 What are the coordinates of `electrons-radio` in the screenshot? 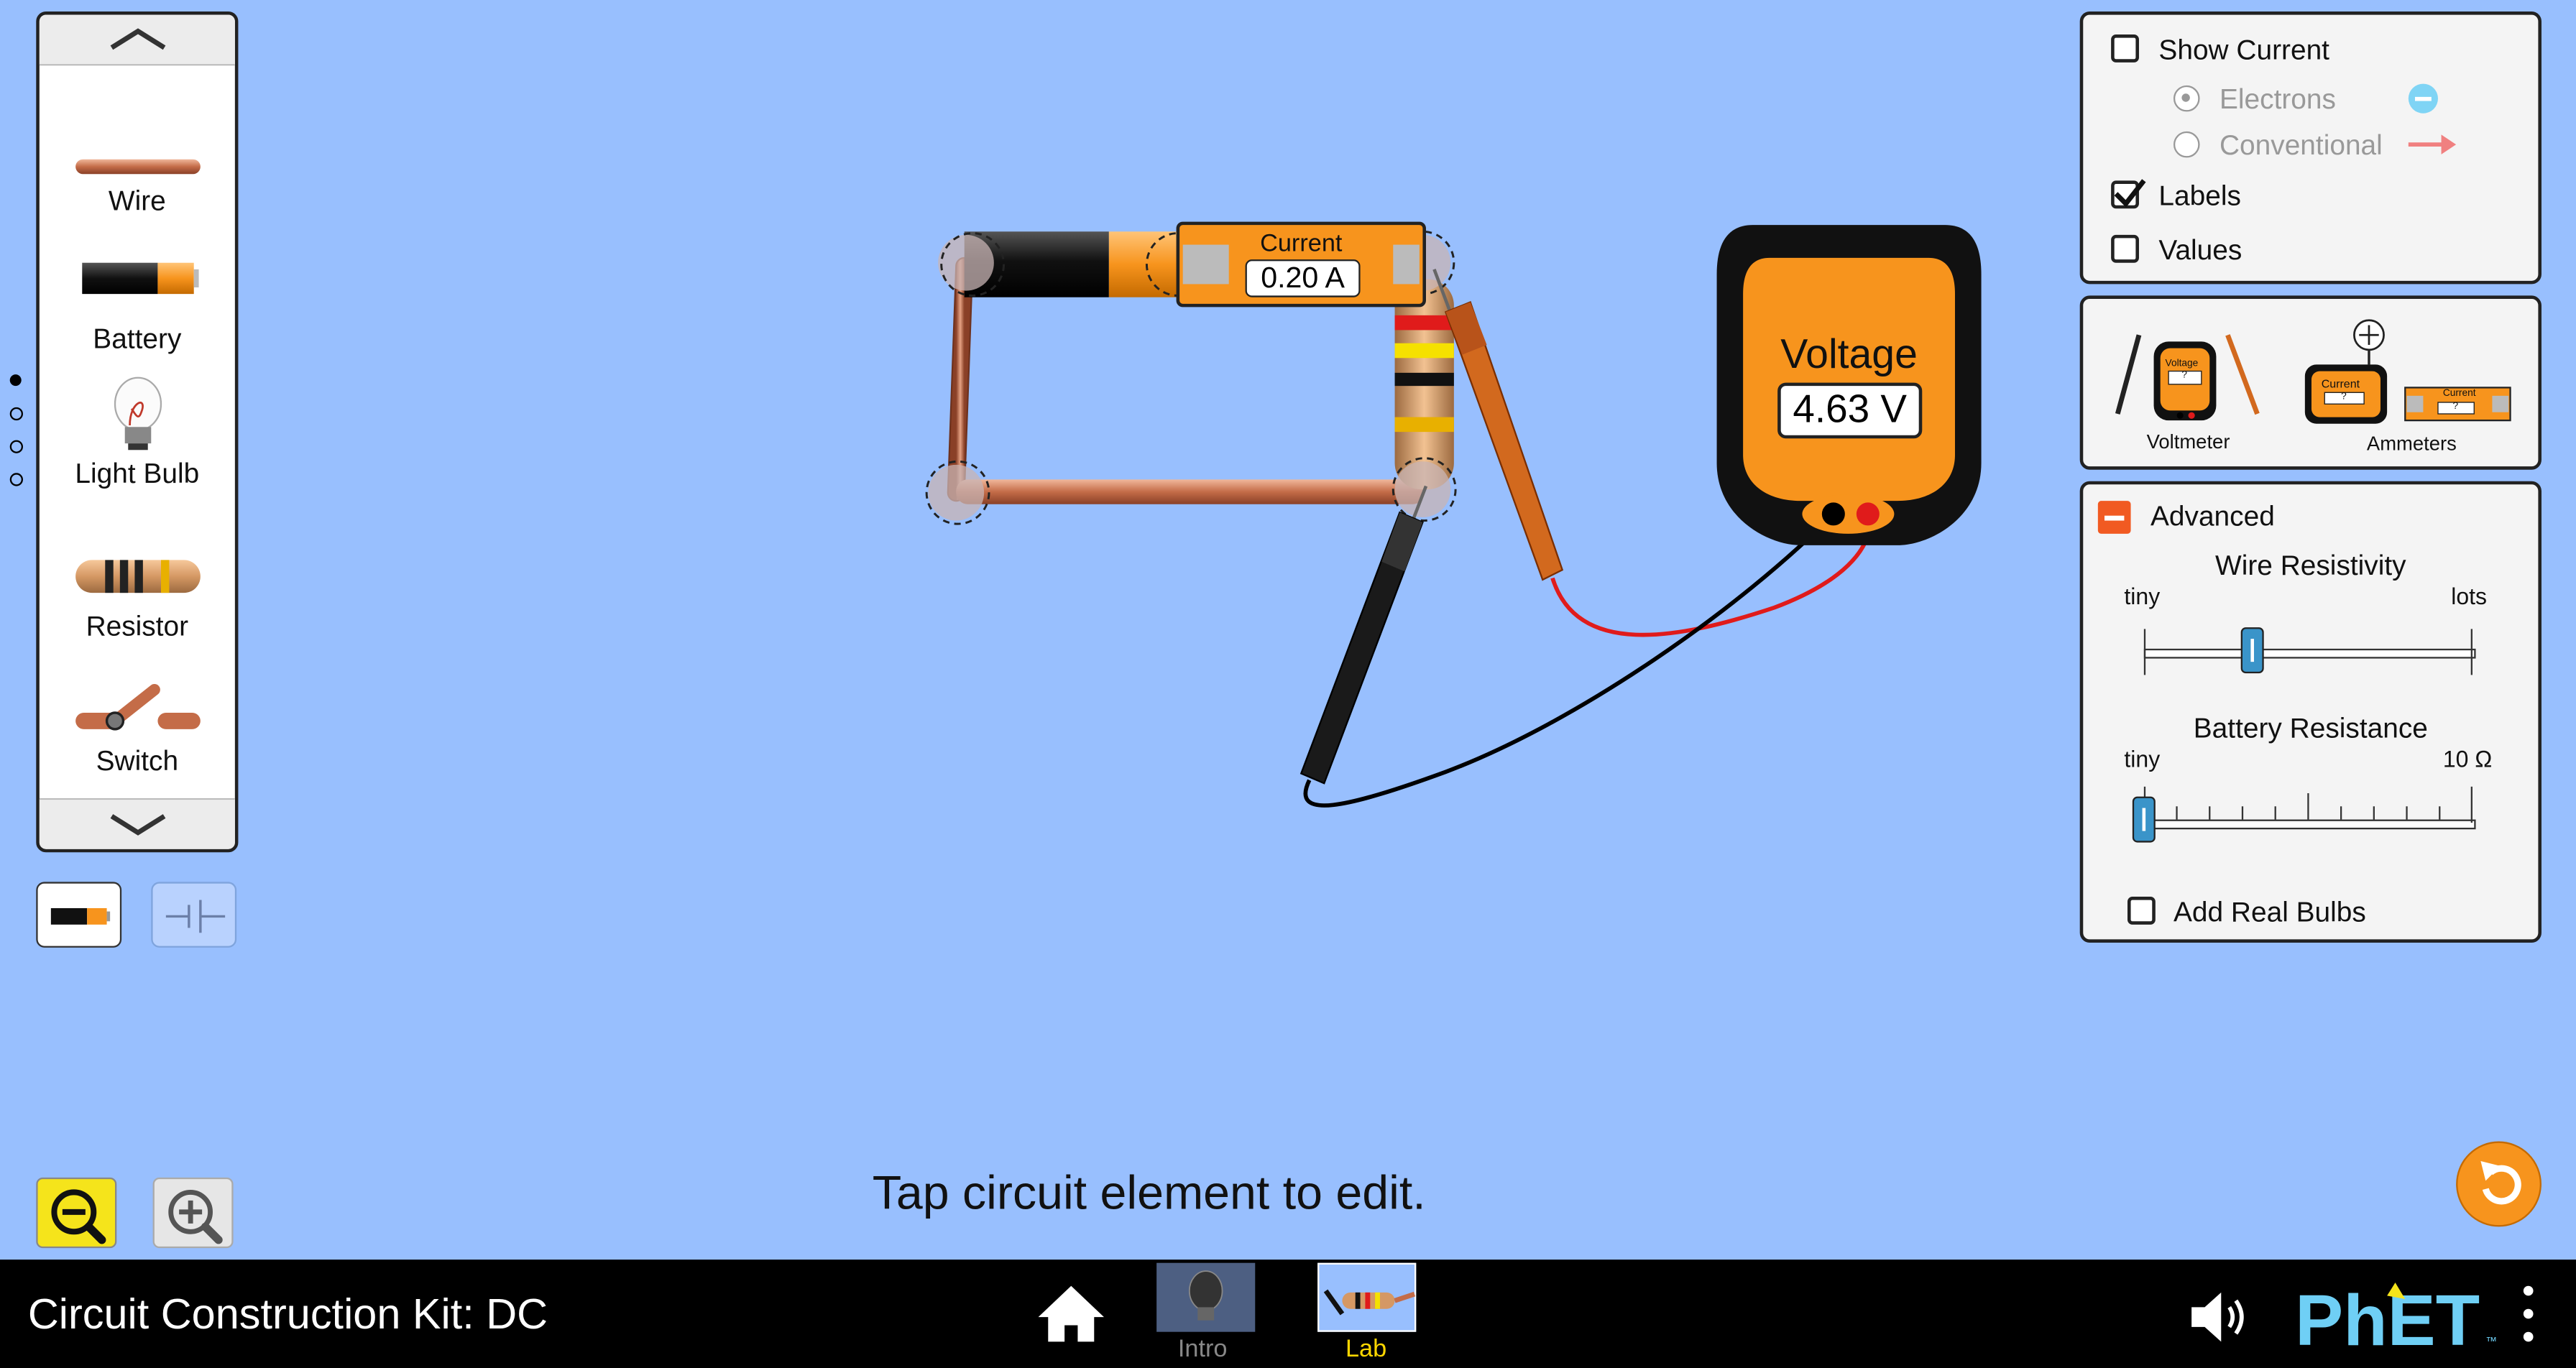 It's located at (2186, 98).